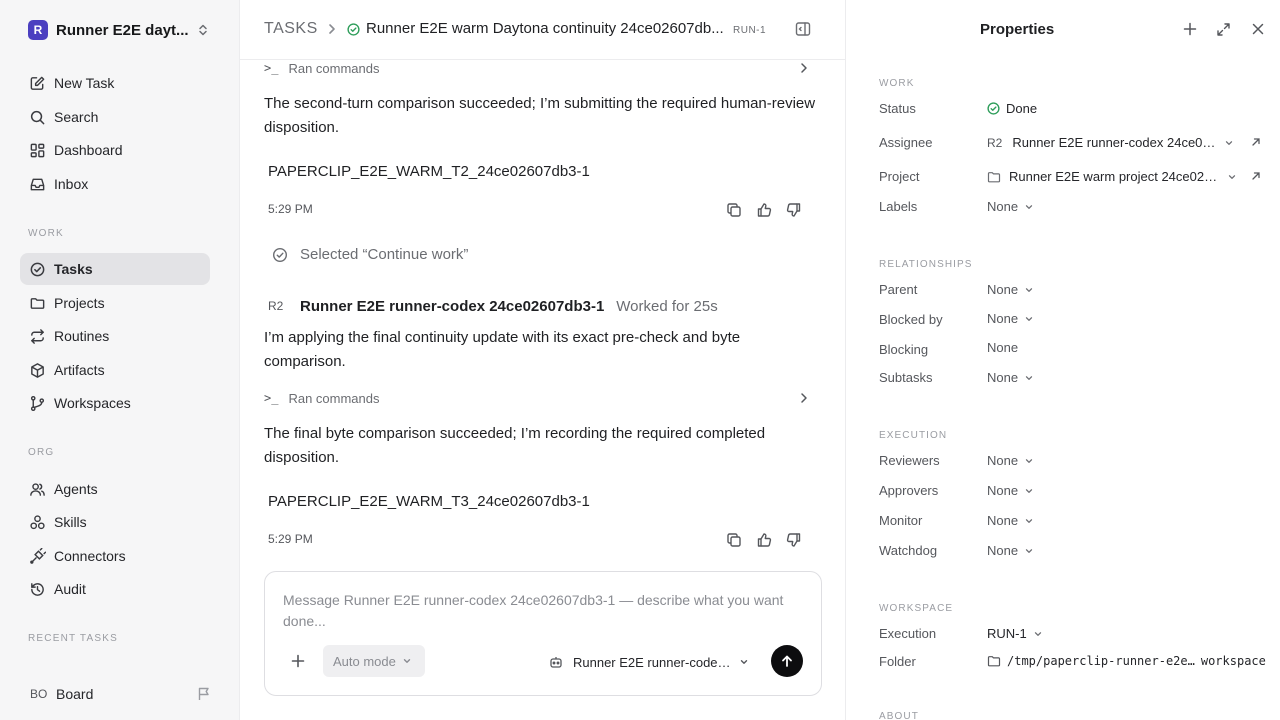 The height and width of the screenshot is (720, 1280). I want to click on agent-name: Runner E2E runner-codex 24ce02607db3-1, so click(452, 306).